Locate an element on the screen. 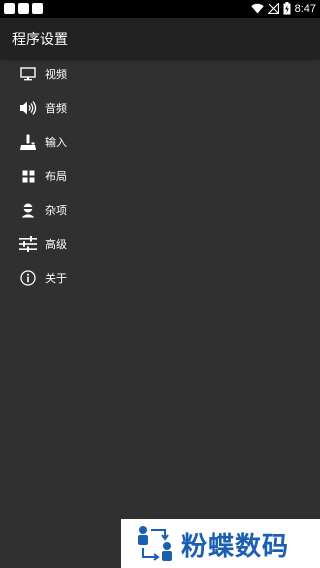  menu-item-label: 输入 is located at coordinates (56, 142).